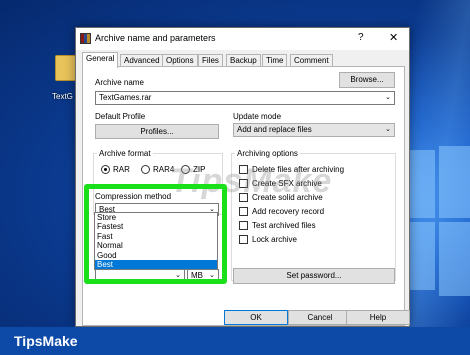 This screenshot has width=470, height=355. Describe the element at coordinates (100, 60) in the screenshot. I see `tab-general: General` at that location.